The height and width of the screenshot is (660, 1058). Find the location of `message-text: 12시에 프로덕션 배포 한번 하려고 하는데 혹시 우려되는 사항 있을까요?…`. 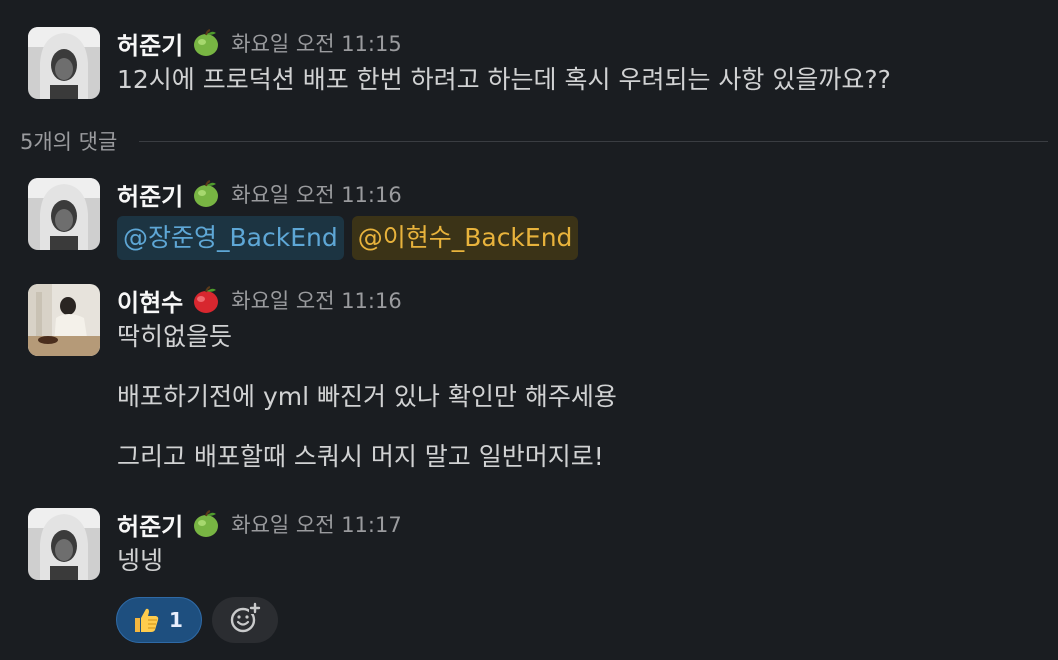

message-text: 12시에 프로덕션 배포 한번 하려고 하는데 혹시 우려되는 사항 있을까요?… is located at coordinates (504, 79).